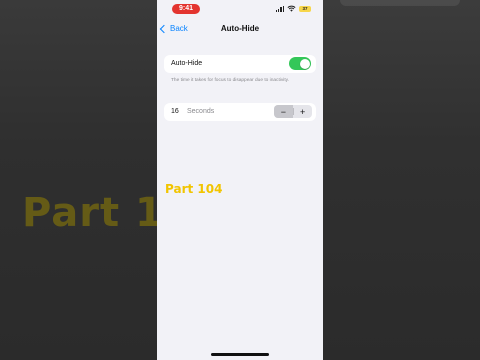  Describe the element at coordinates (186, 9) in the screenshot. I see `status-time: 9:41` at that location.